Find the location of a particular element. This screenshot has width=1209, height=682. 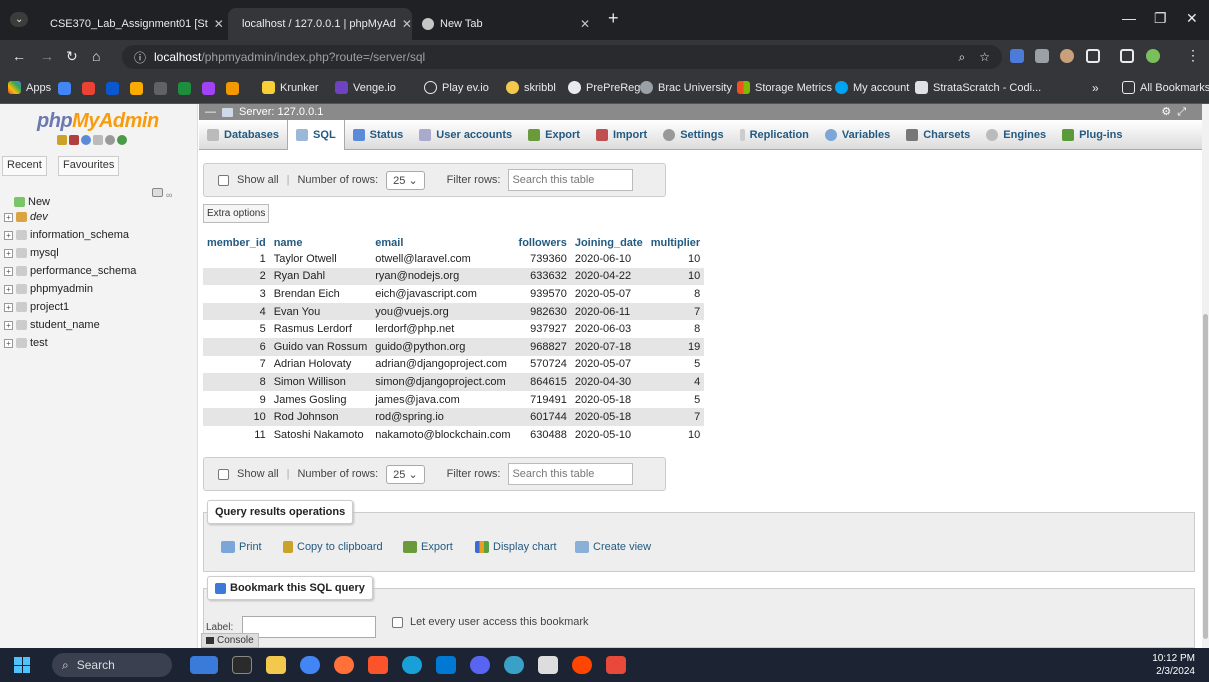

tree-item-dev: + dev is located at coordinates (26, 217).